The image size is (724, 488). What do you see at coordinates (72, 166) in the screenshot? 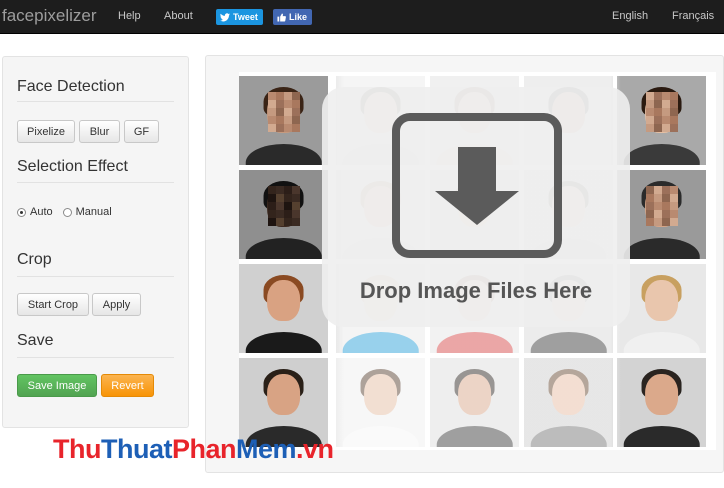
I see `selection-effect-title: Selection Effect` at bounding box center [72, 166].